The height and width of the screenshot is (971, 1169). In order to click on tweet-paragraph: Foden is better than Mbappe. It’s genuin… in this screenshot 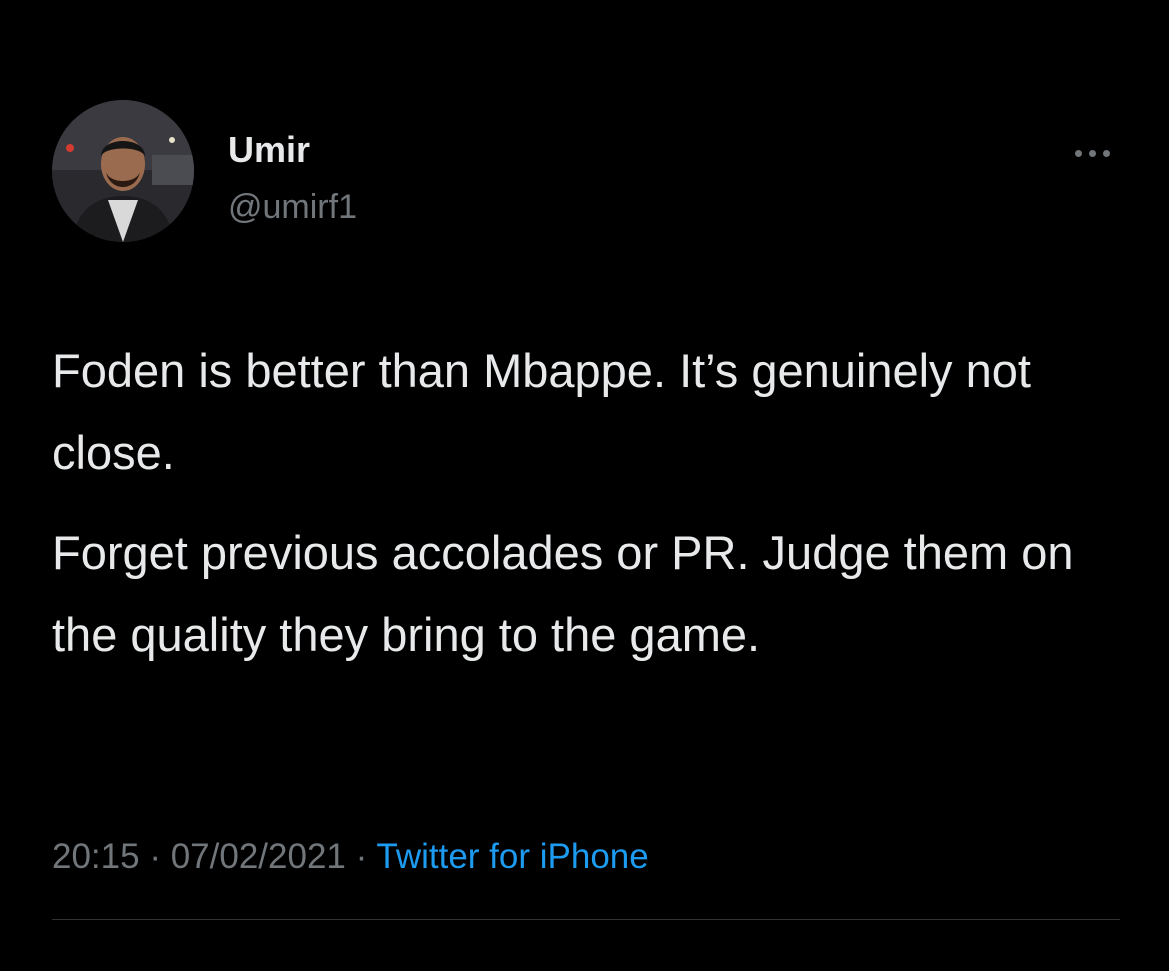, I will do `click(541, 411)`.